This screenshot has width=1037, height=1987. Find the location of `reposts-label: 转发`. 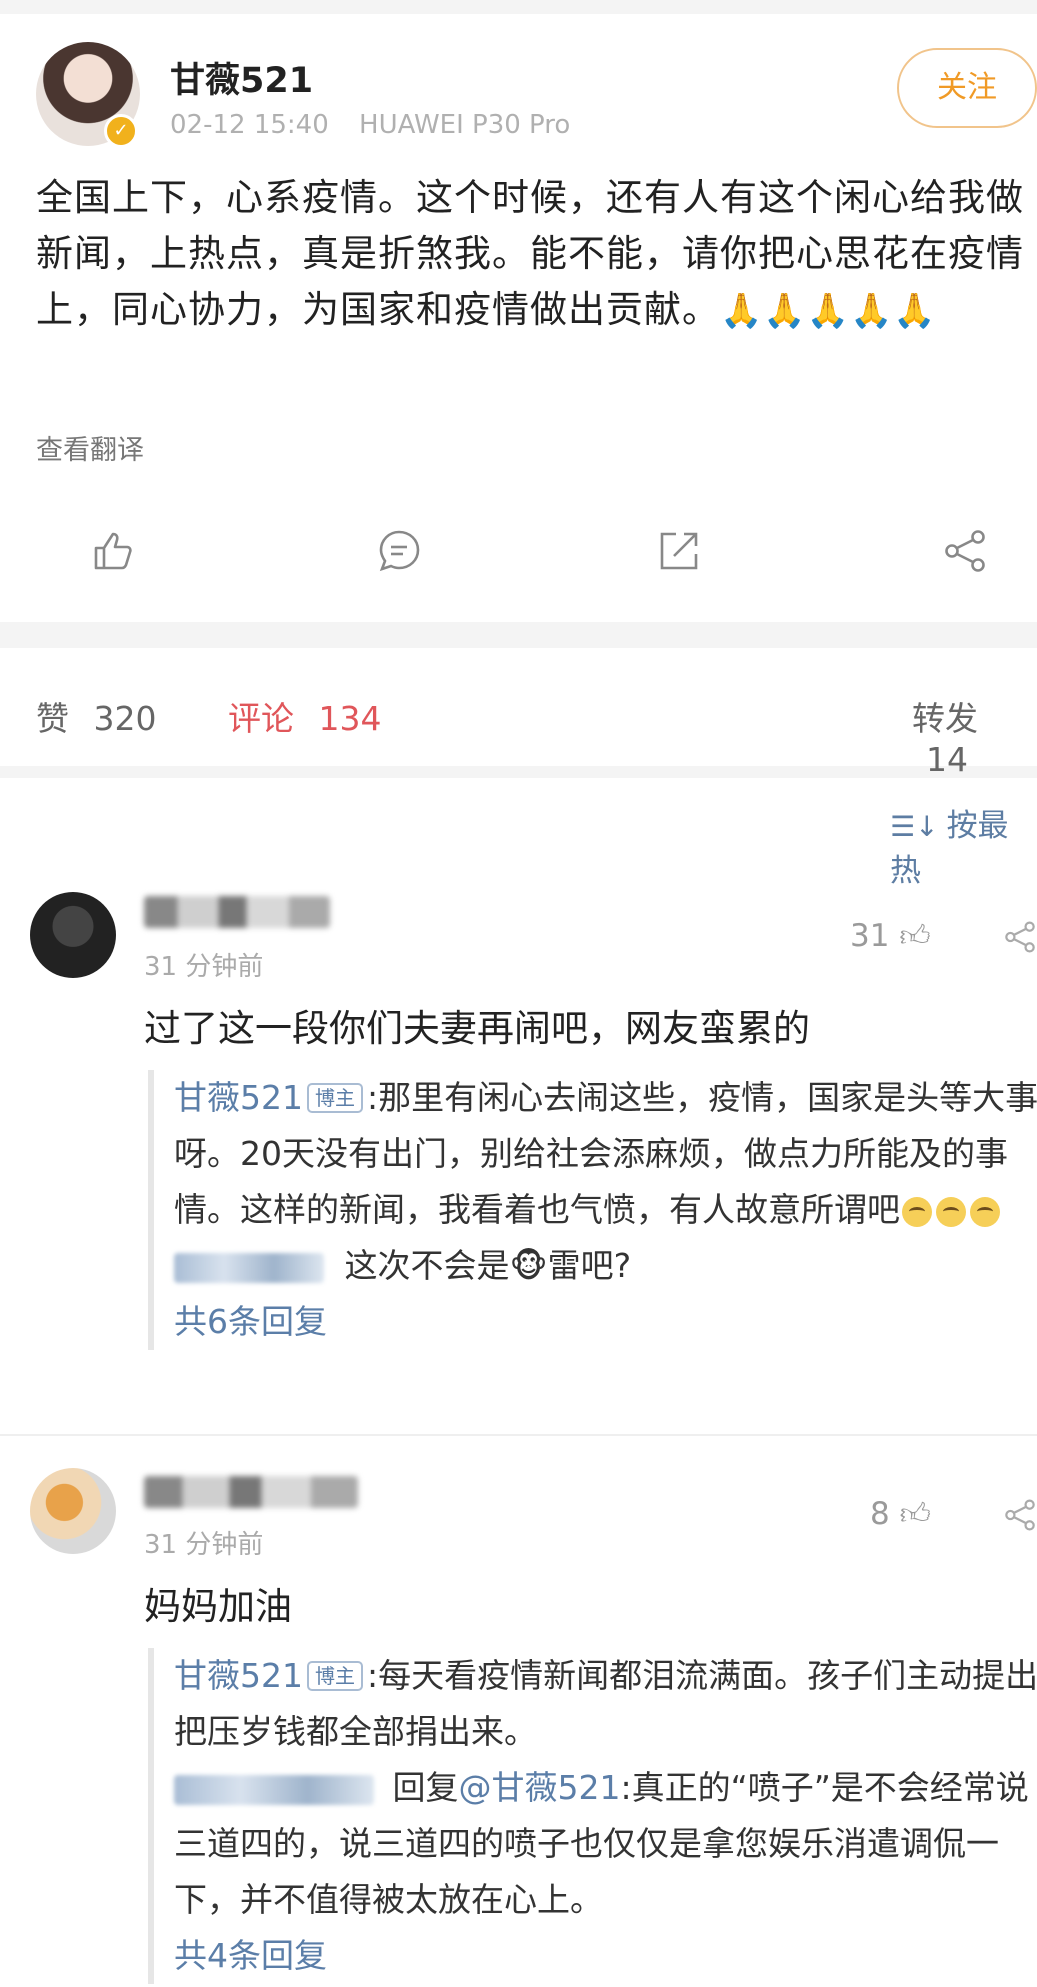

reposts-label: 转发 is located at coordinates (945, 718).